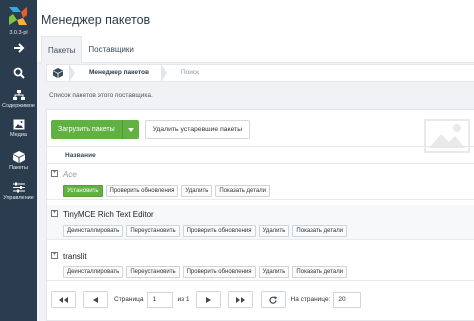 The height and width of the screenshot is (321, 474). What do you see at coordinates (18, 95) in the screenshot?
I see `sitemap-icon` at bounding box center [18, 95].